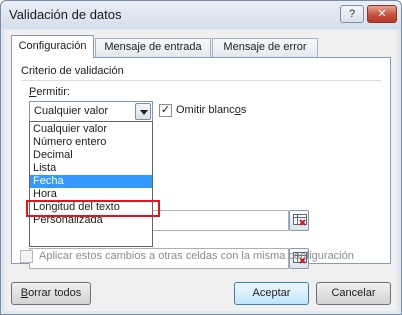  Describe the element at coordinates (201, 15) in the screenshot. I see `title-bar: Validación de datos ? ✕` at that location.